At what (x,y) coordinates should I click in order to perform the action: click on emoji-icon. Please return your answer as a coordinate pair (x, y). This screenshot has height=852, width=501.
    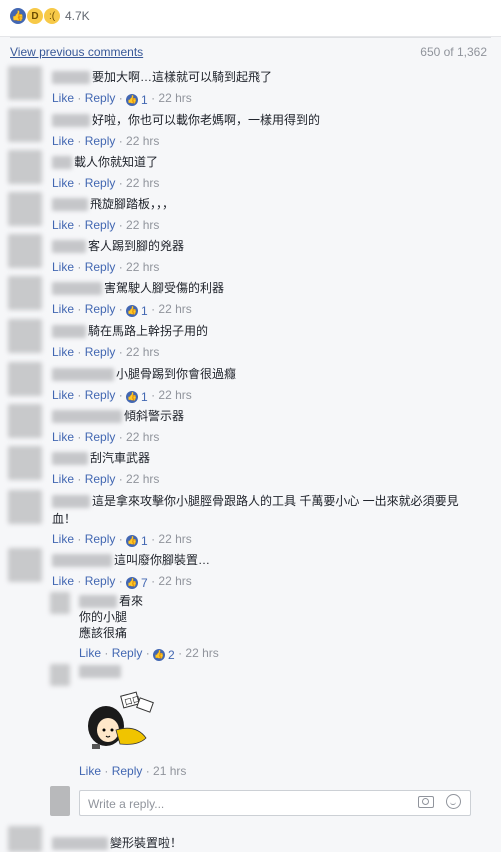
    Looking at the image, I should click on (453, 801).